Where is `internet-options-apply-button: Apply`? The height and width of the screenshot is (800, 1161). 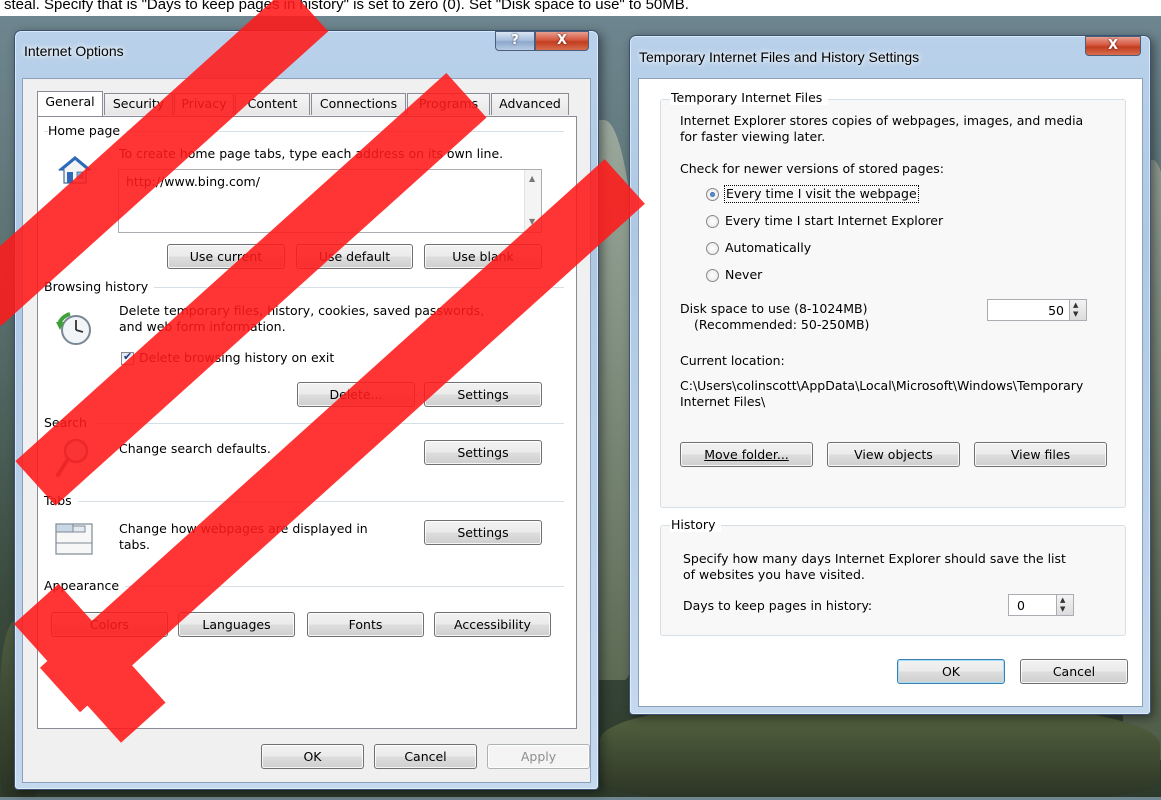 internet-options-apply-button: Apply is located at coordinates (538, 756).